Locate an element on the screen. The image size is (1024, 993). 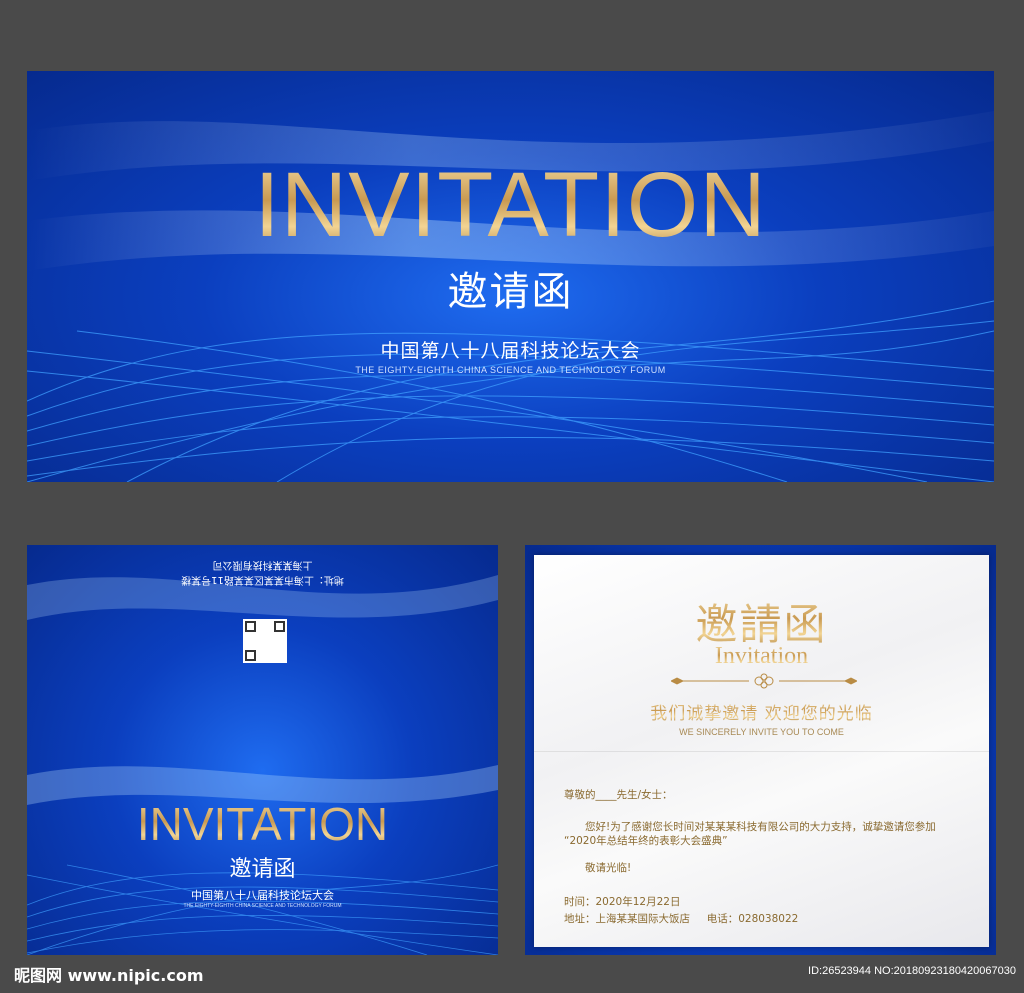
welcome-message-cn: 我们诚挚邀请 欢迎您的光临 is located at coordinates (761, 711).